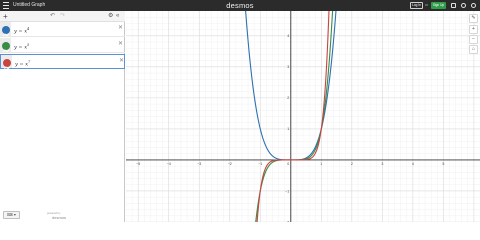 The width and height of the screenshot is (480, 240). What do you see at coordinates (453, 5) in the screenshot?
I see `share-icon` at bounding box center [453, 5].